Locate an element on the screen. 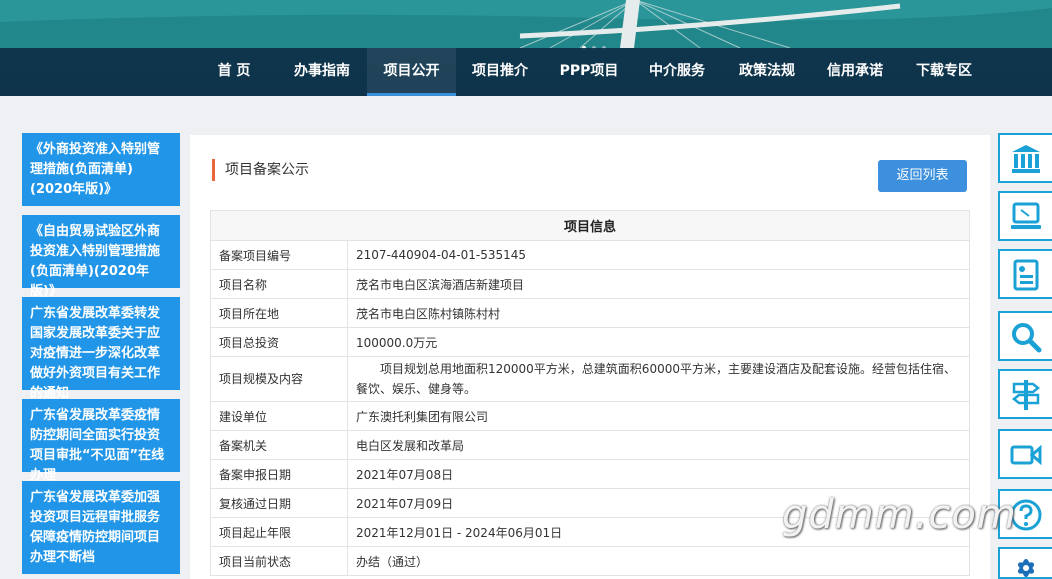 The image size is (1052, 579). government-building-icon is located at coordinates (1026, 159).